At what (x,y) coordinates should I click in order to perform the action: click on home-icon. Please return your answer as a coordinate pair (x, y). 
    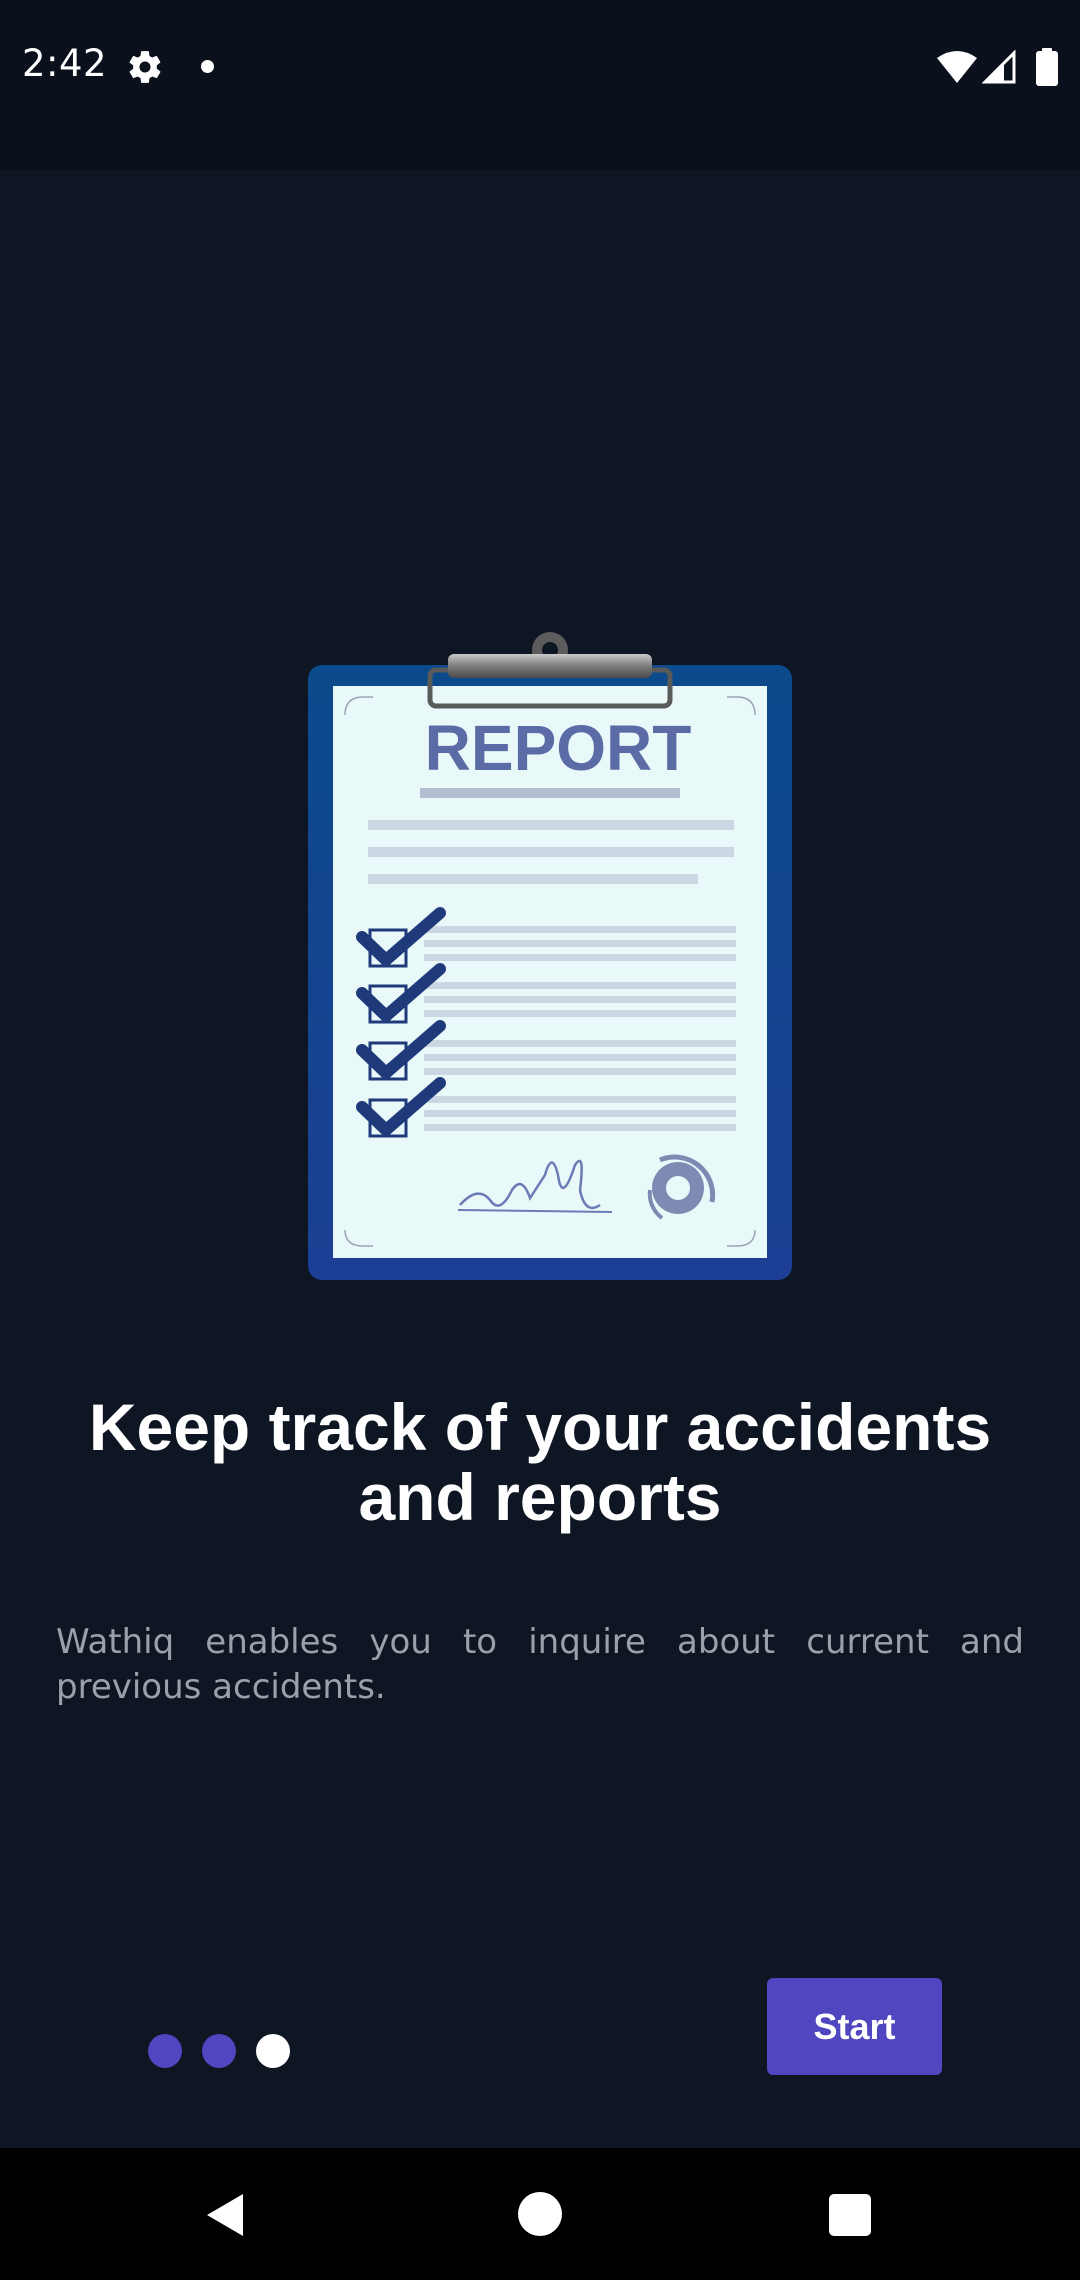
    Looking at the image, I should click on (540, 2214).